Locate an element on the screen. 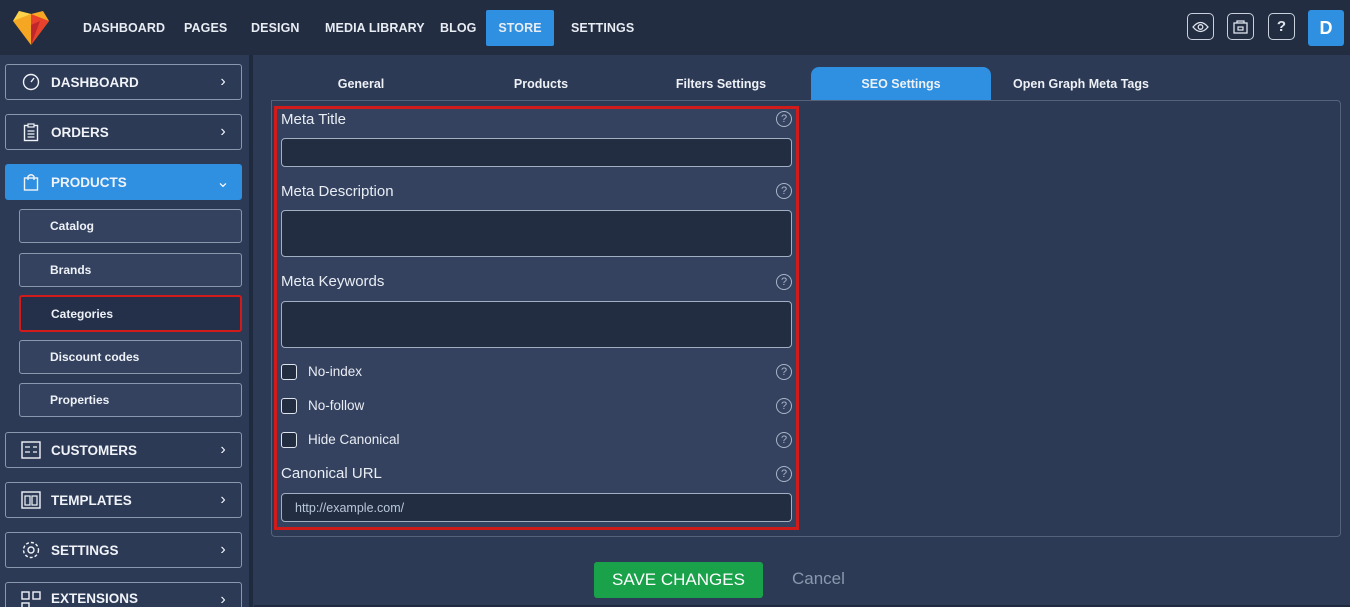 The image size is (1350, 607). nav-design: DESIGN is located at coordinates (275, 28).